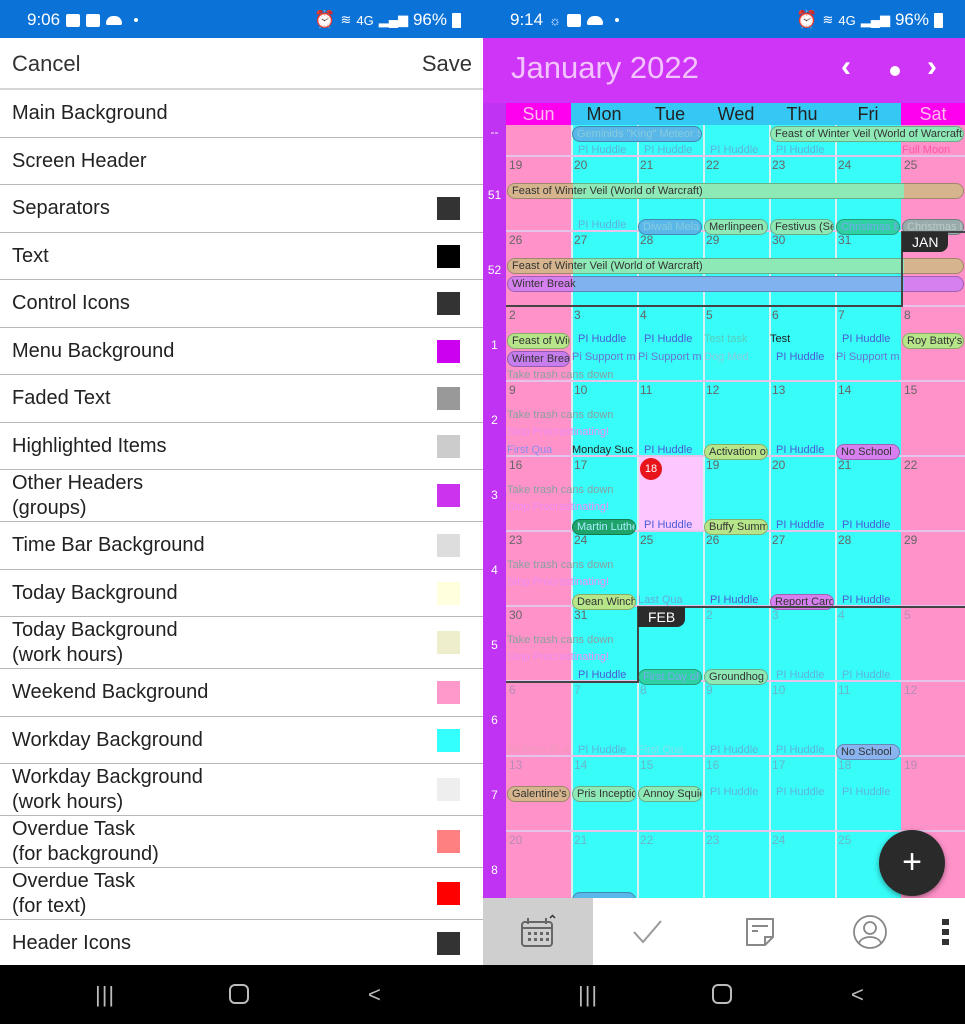 The width and height of the screenshot is (965, 1024). Describe the element at coordinates (712, 240) in the screenshot. I see `day-number: 29` at that location.